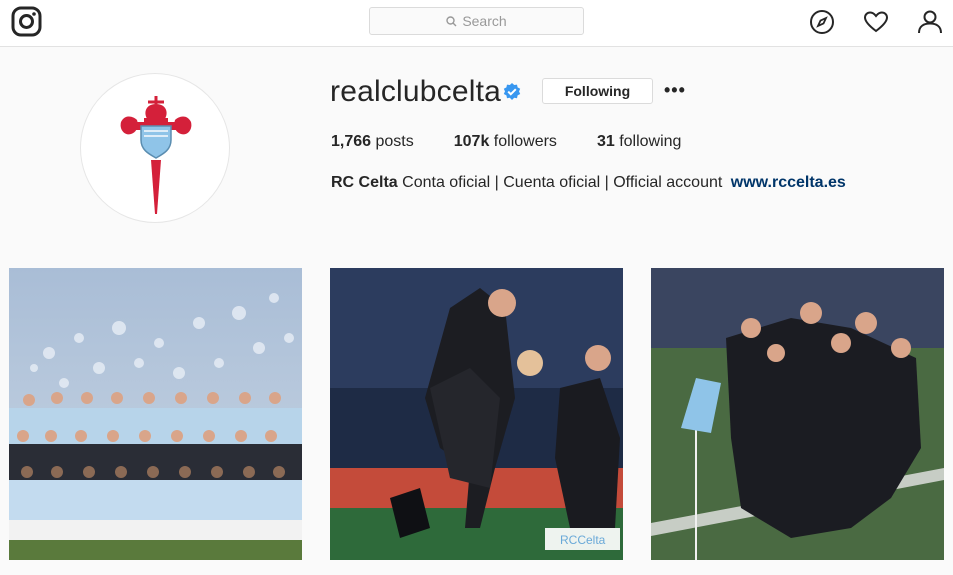  I want to click on search-input: Search, so click(476, 21).